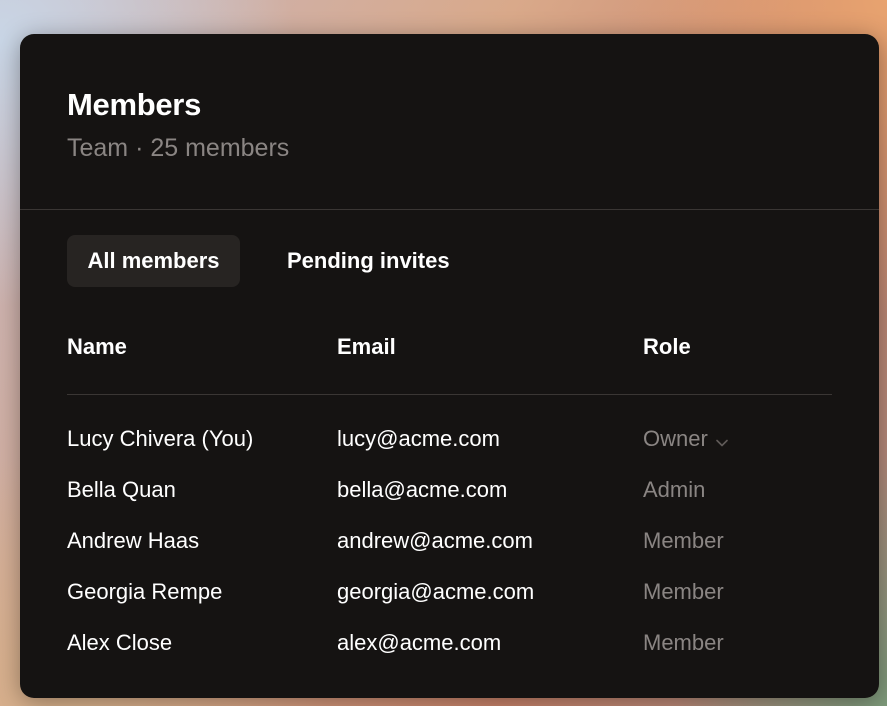  Describe the element at coordinates (449, 451) in the screenshot. I see `table-row: Lucy Chivera (You) lucy@acme.com Owner` at that location.